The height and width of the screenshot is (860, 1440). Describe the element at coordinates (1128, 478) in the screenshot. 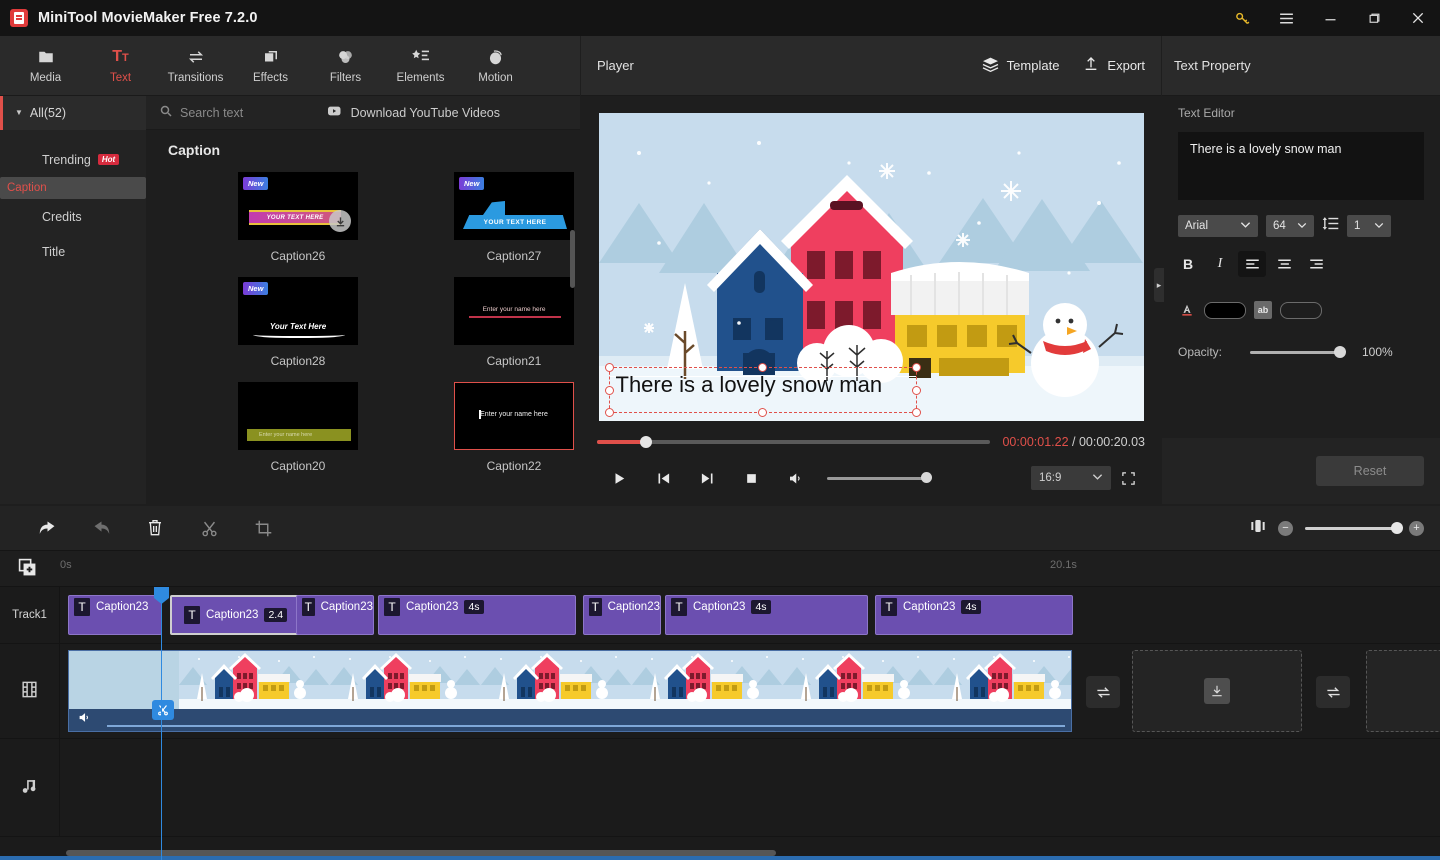

I see `fullscreen-icon` at that location.